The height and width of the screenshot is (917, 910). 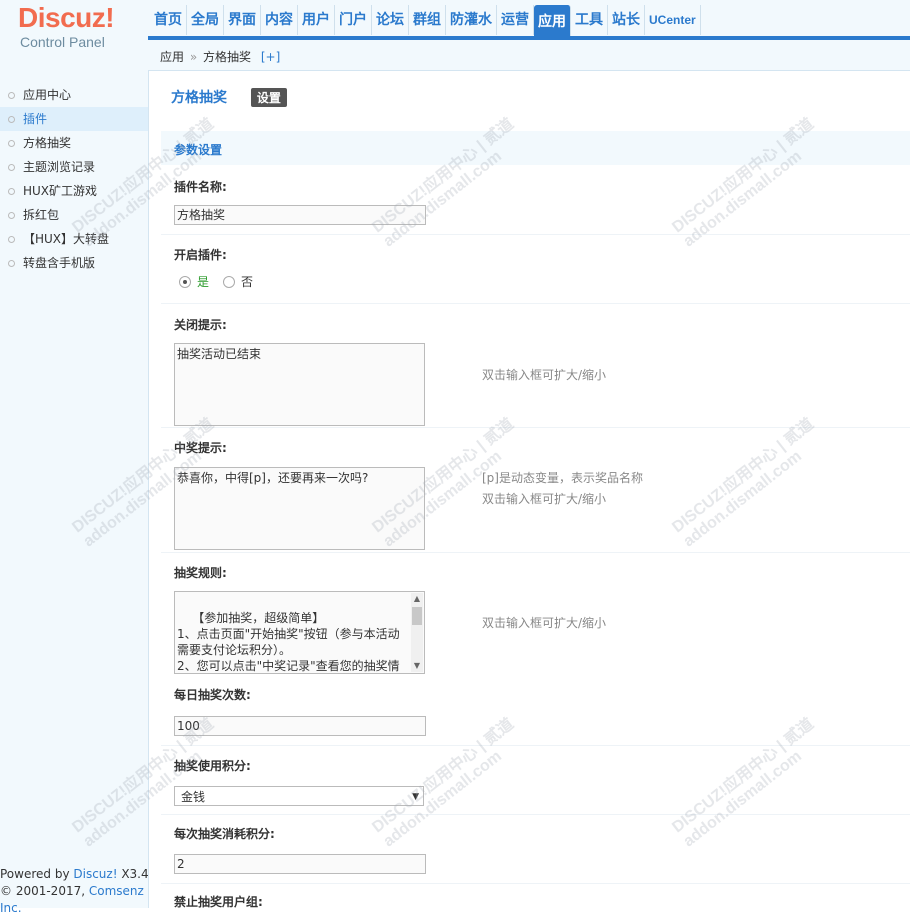 What do you see at coordinates (562, 478) in the screenshot?
I see `win-tip-hint-variable: [p]是动态变量，表示奖品名称` at bounding box center [562, 478].